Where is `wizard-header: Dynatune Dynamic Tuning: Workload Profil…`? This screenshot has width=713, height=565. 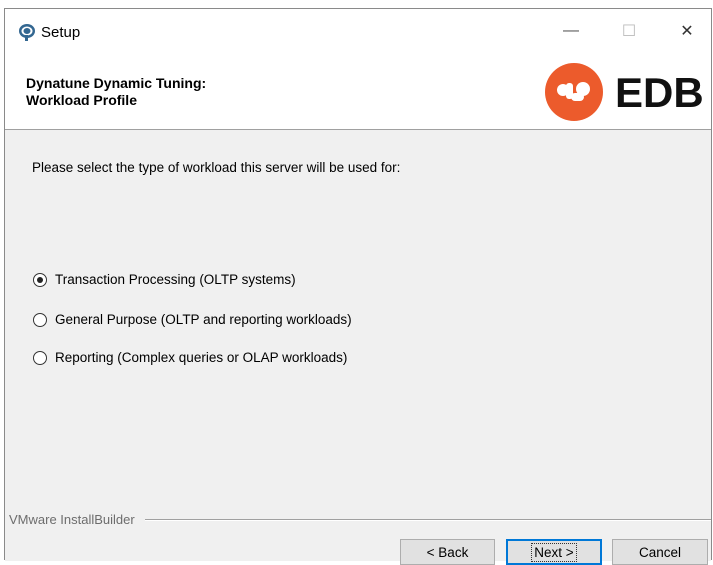
wizard-header: Dynatune Dynamic Tuning: Workload Profil… is located at coordinates (358, 91).